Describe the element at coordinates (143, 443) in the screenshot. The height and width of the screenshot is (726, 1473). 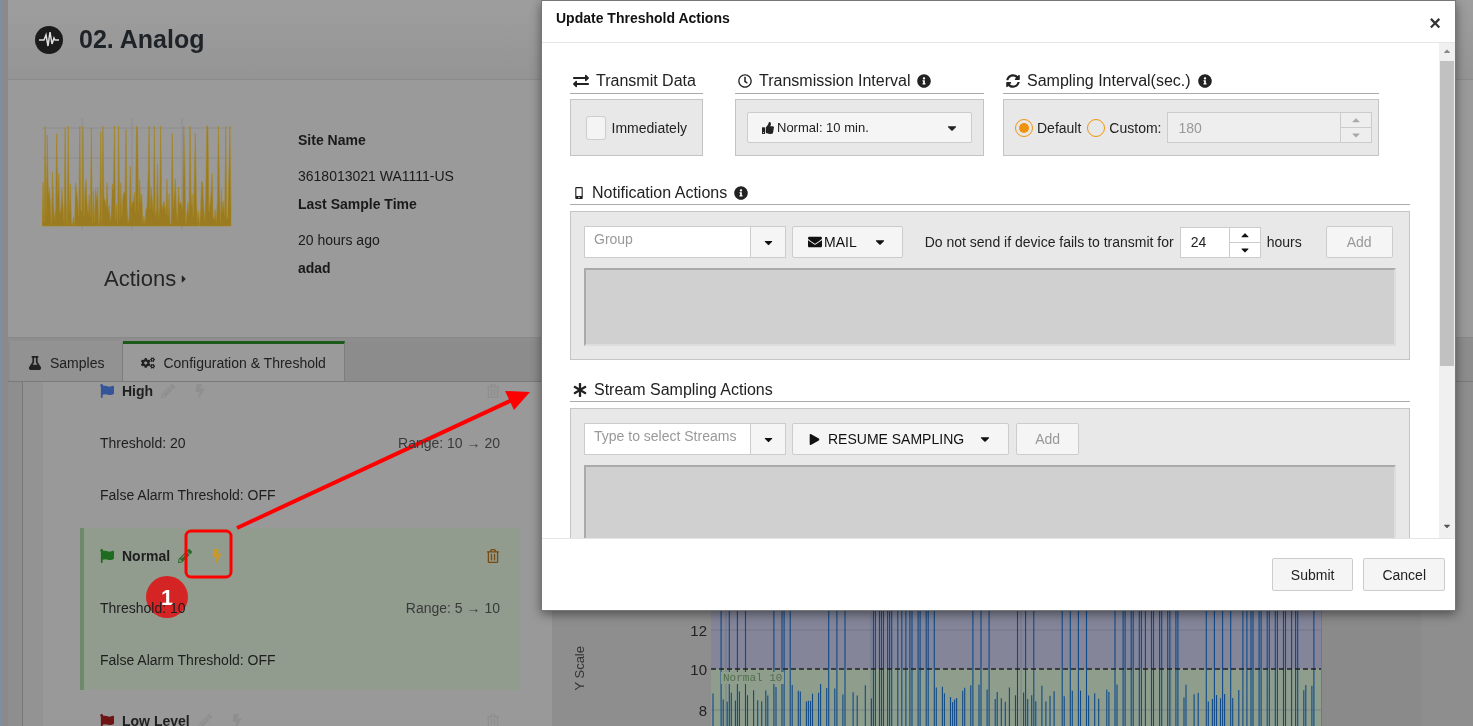
I see `threshold-text: Threshold: 20` at that location.